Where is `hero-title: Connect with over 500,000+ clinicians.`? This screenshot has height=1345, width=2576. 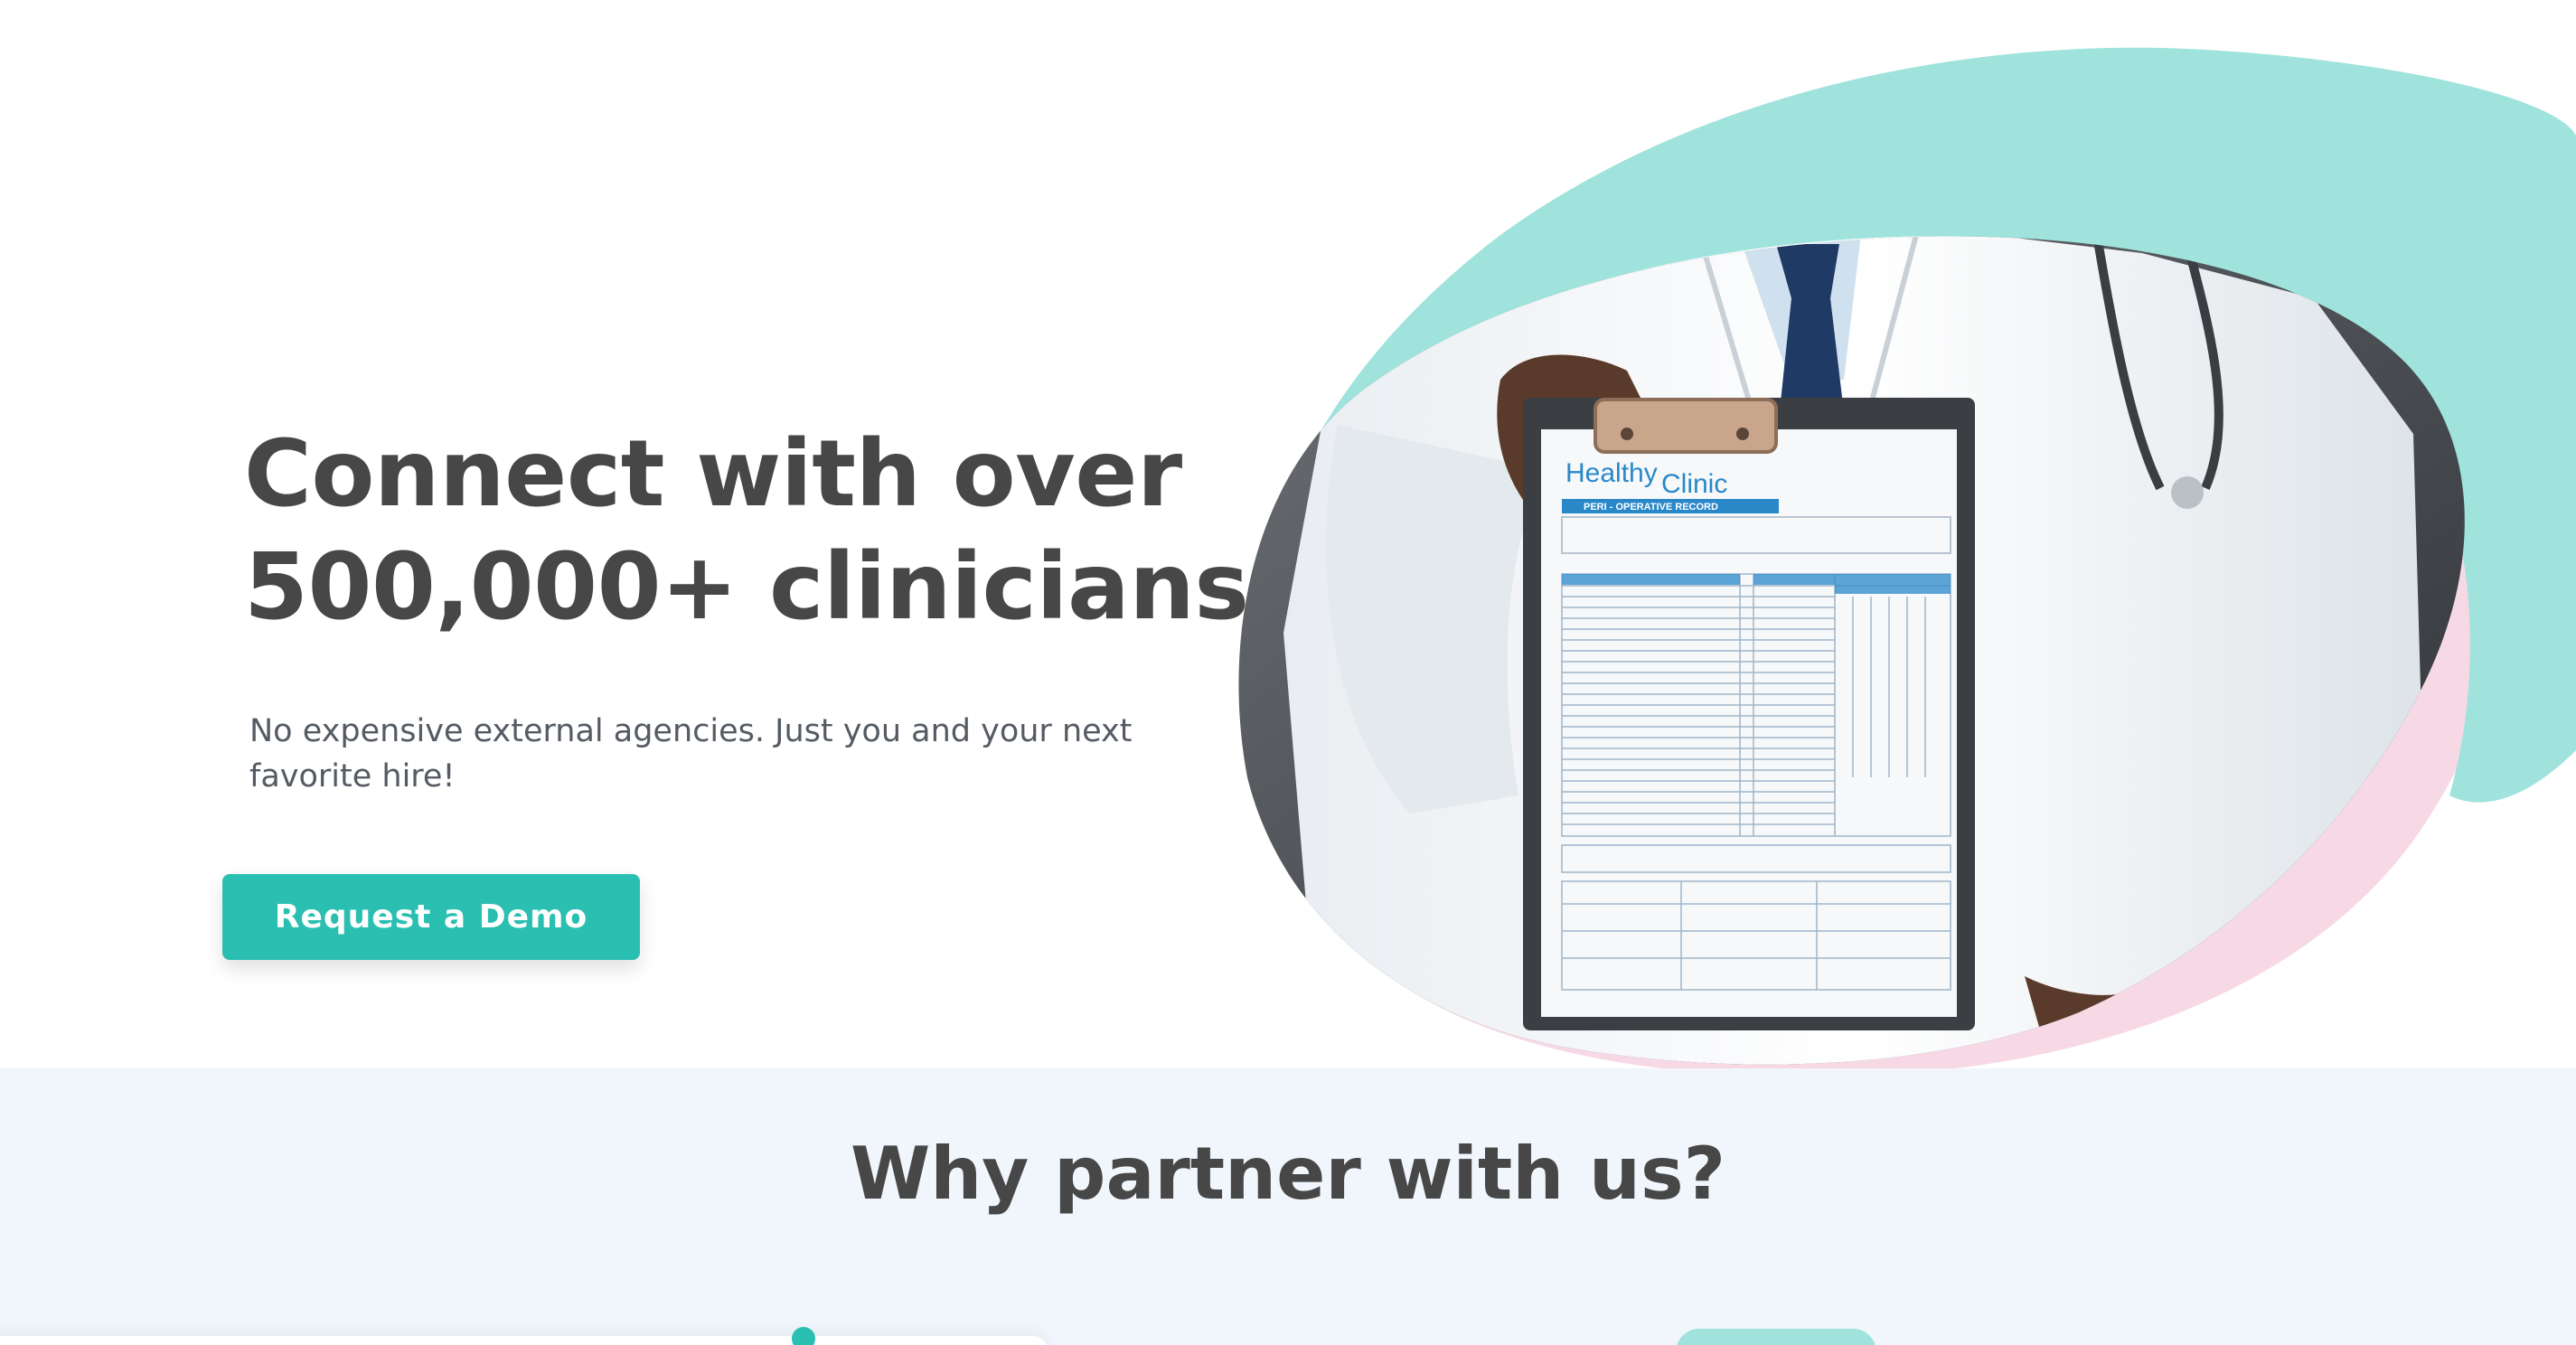 hero-title: Connect with over 500,000+ clinicians. is located at coordinates (787, 531).